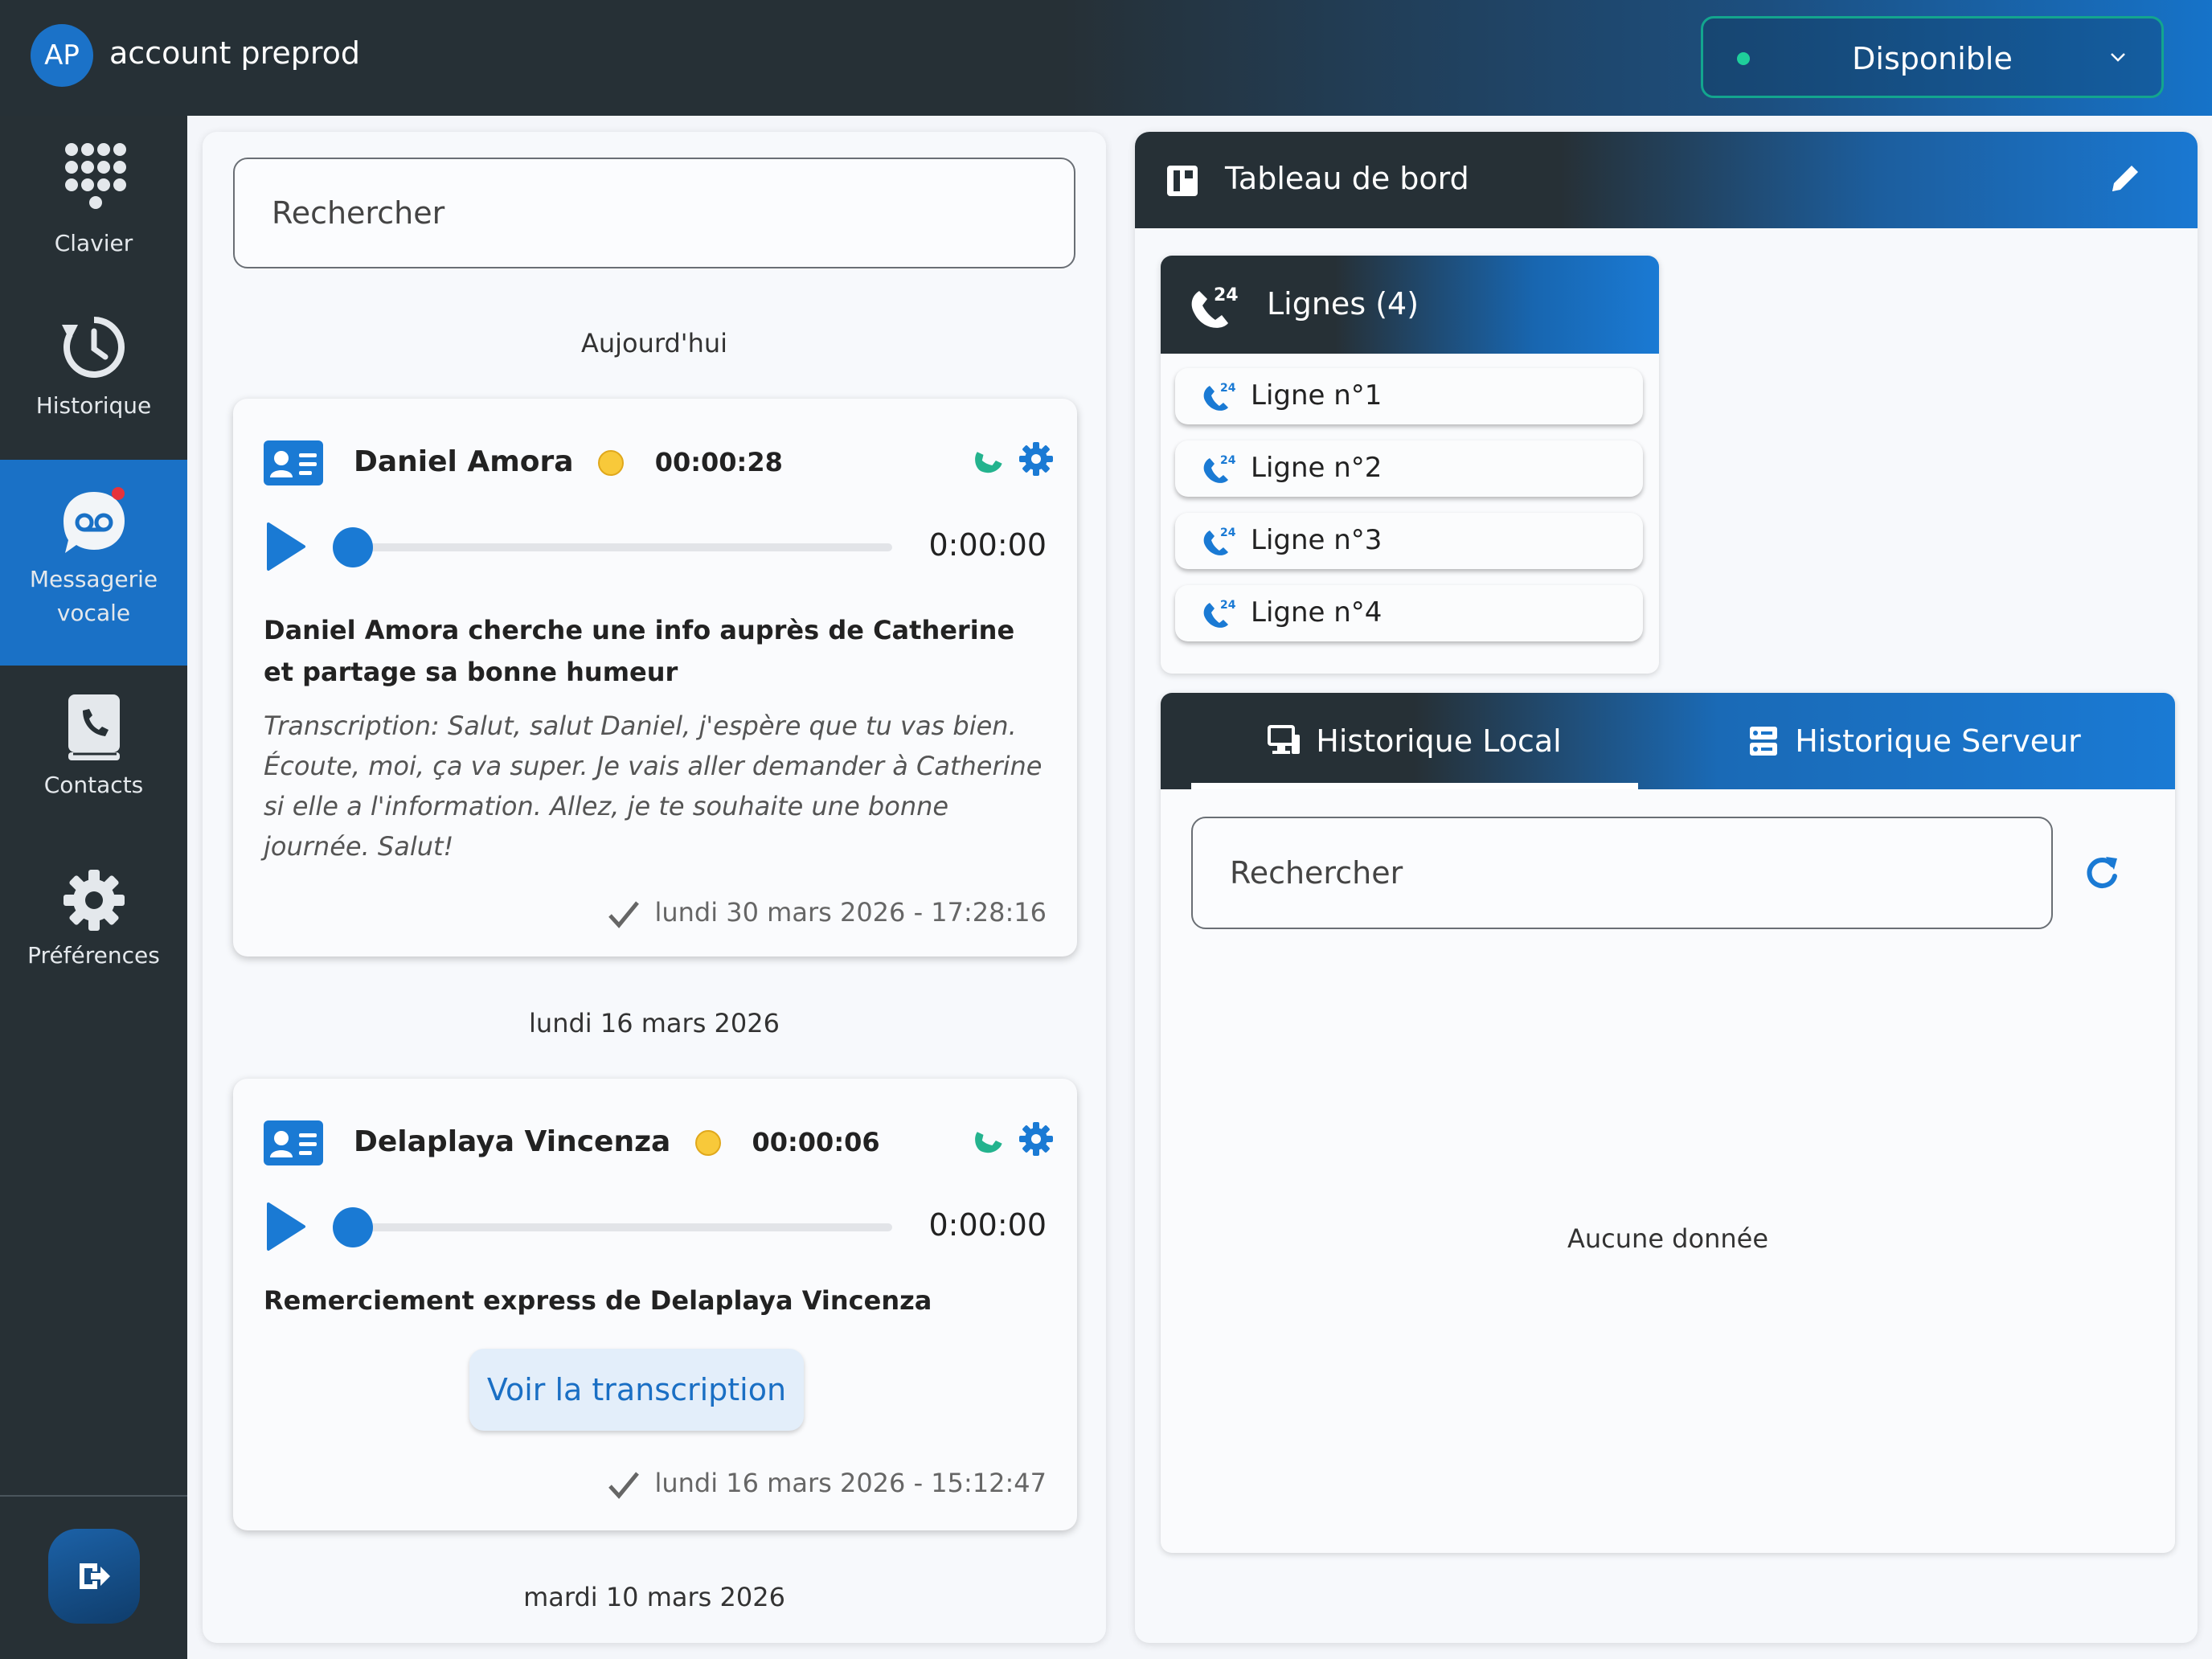 Image resolution: width=2212 pixels, height=1659 pixels. Describe the element at coordinates (1764, 741) in the screenshot. I see `server-icon` at that location.